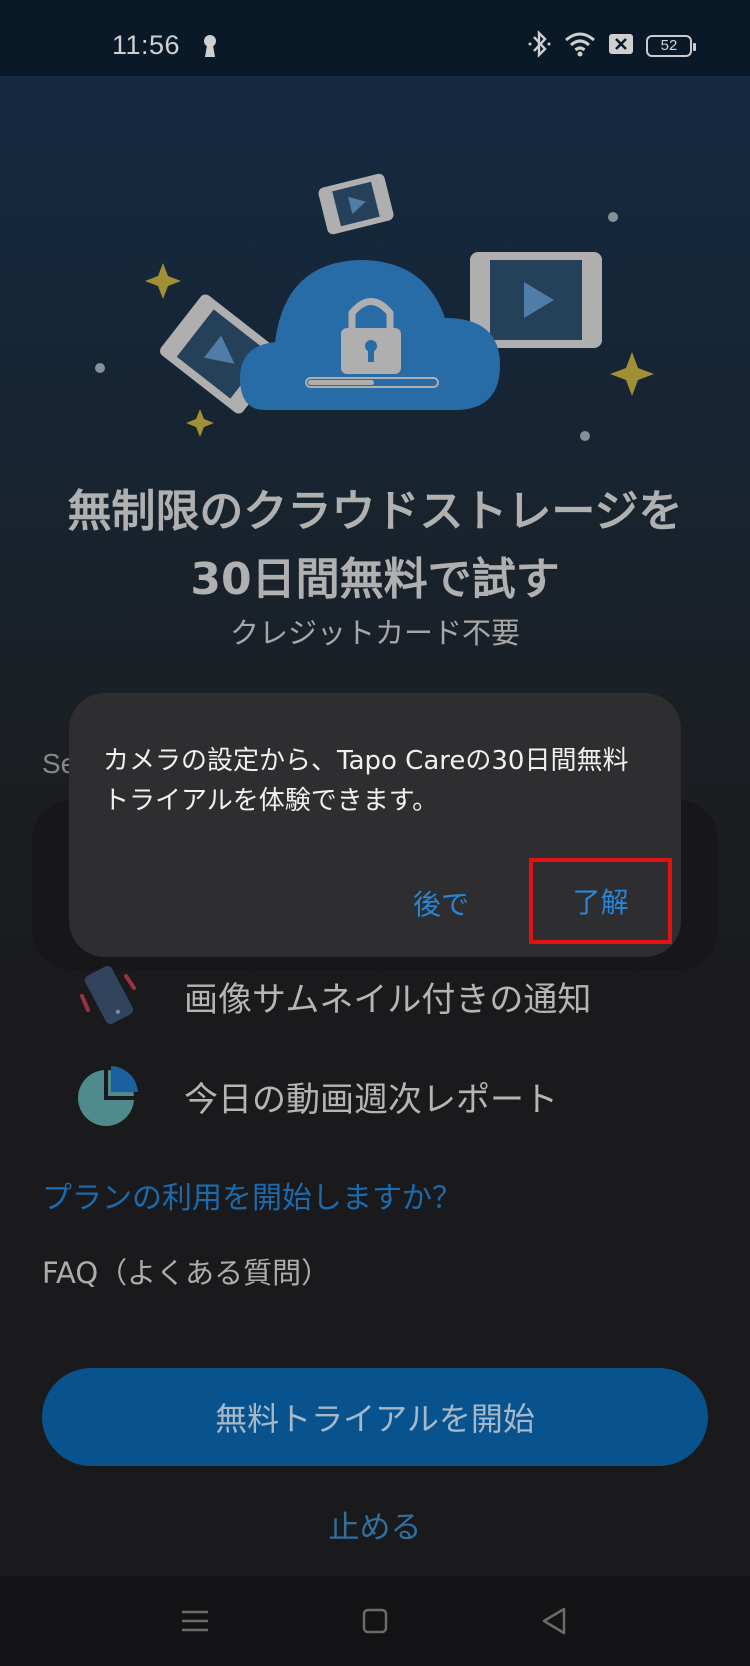 The image size is (750, 1666). What do you see at coordinates (366, 781) in the screenshot?
I see `dialog-message: カメラの設定から、Tapo Careの30日間無料トライアルを体験できます。` at bounding box center [366, 781].